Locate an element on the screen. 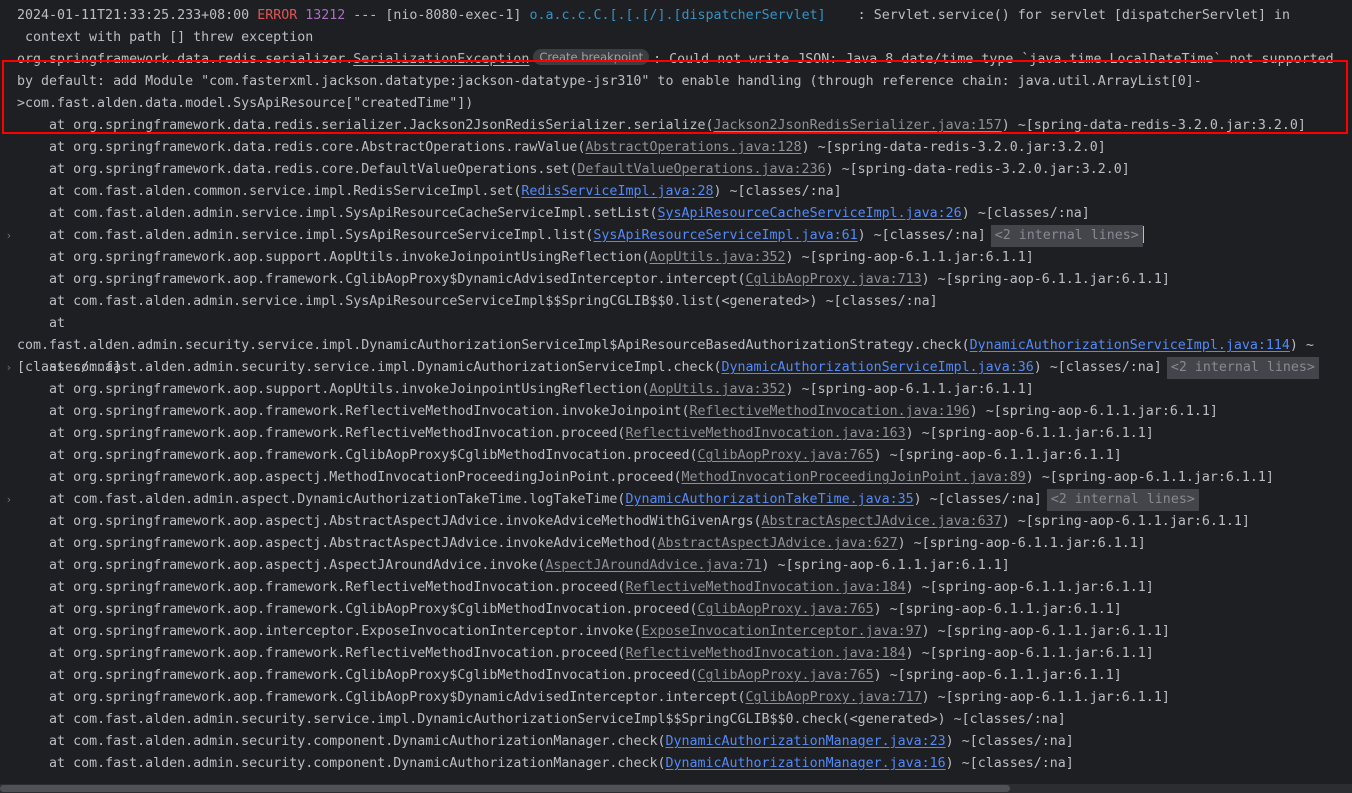 Image resolution: width=1352 pixels, height=793 pixels. frame-source-link: SysApiResourceServiceImpl.java:61 is located at coordinates (725, 235).